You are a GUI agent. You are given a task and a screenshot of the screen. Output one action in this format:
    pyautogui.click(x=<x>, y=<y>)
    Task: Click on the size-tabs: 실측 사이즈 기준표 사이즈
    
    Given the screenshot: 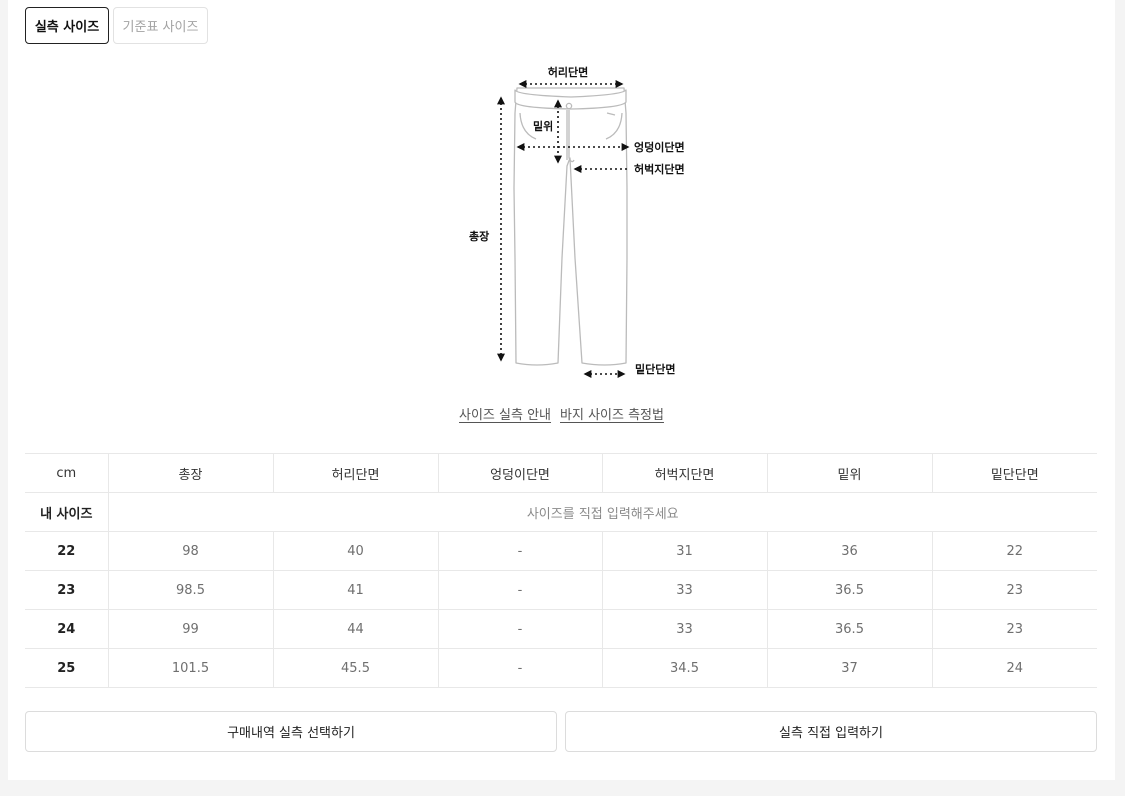 What is the action you would take?
    pyautogui.click(x=116, y=25)
    